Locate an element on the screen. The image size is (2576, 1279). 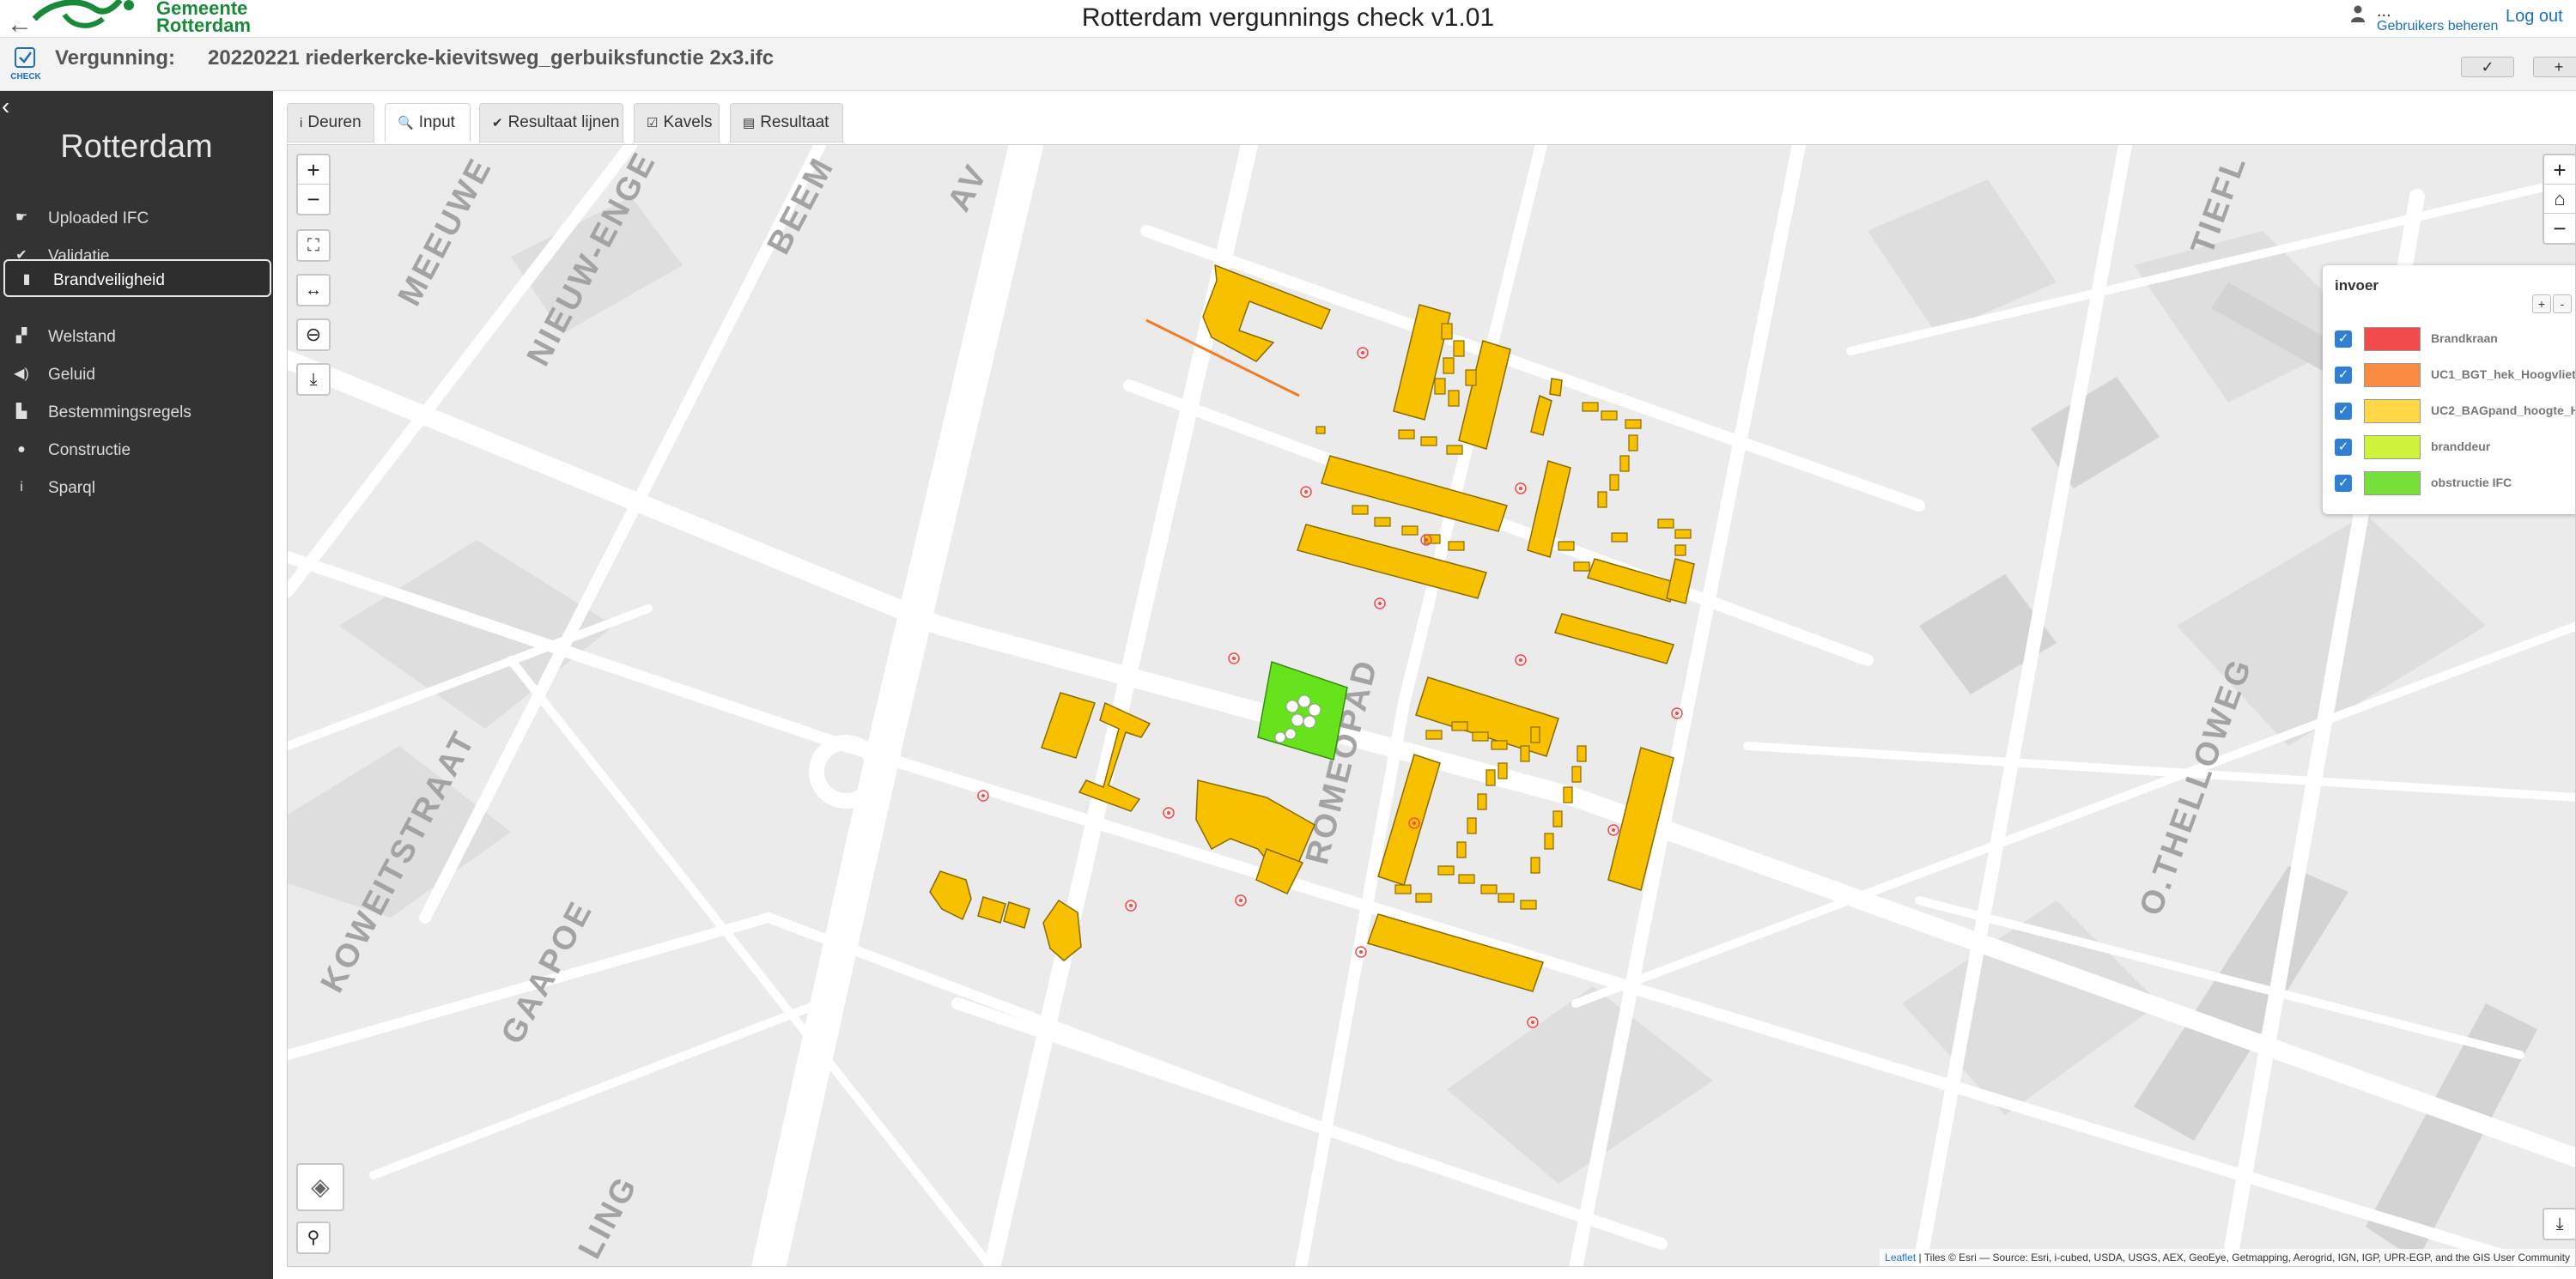
fullscreen-control: ⛶ is located at coordinates (313, 246).